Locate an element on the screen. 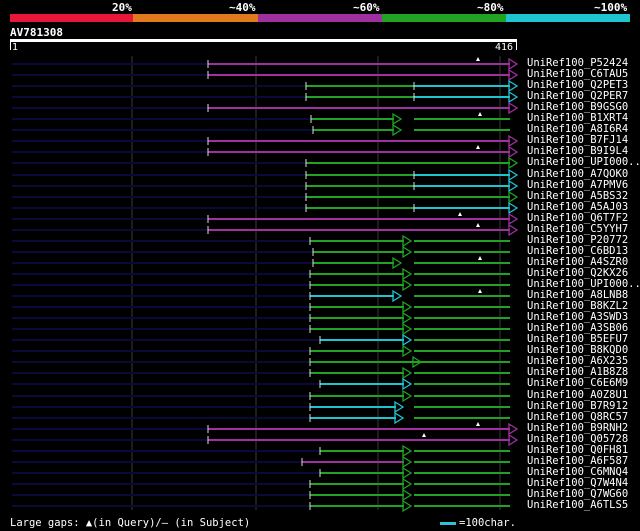 Image resolution: width=640 pixels, height=531 pixels. scale-legend: =100char. is located at coordinates (478, 523).